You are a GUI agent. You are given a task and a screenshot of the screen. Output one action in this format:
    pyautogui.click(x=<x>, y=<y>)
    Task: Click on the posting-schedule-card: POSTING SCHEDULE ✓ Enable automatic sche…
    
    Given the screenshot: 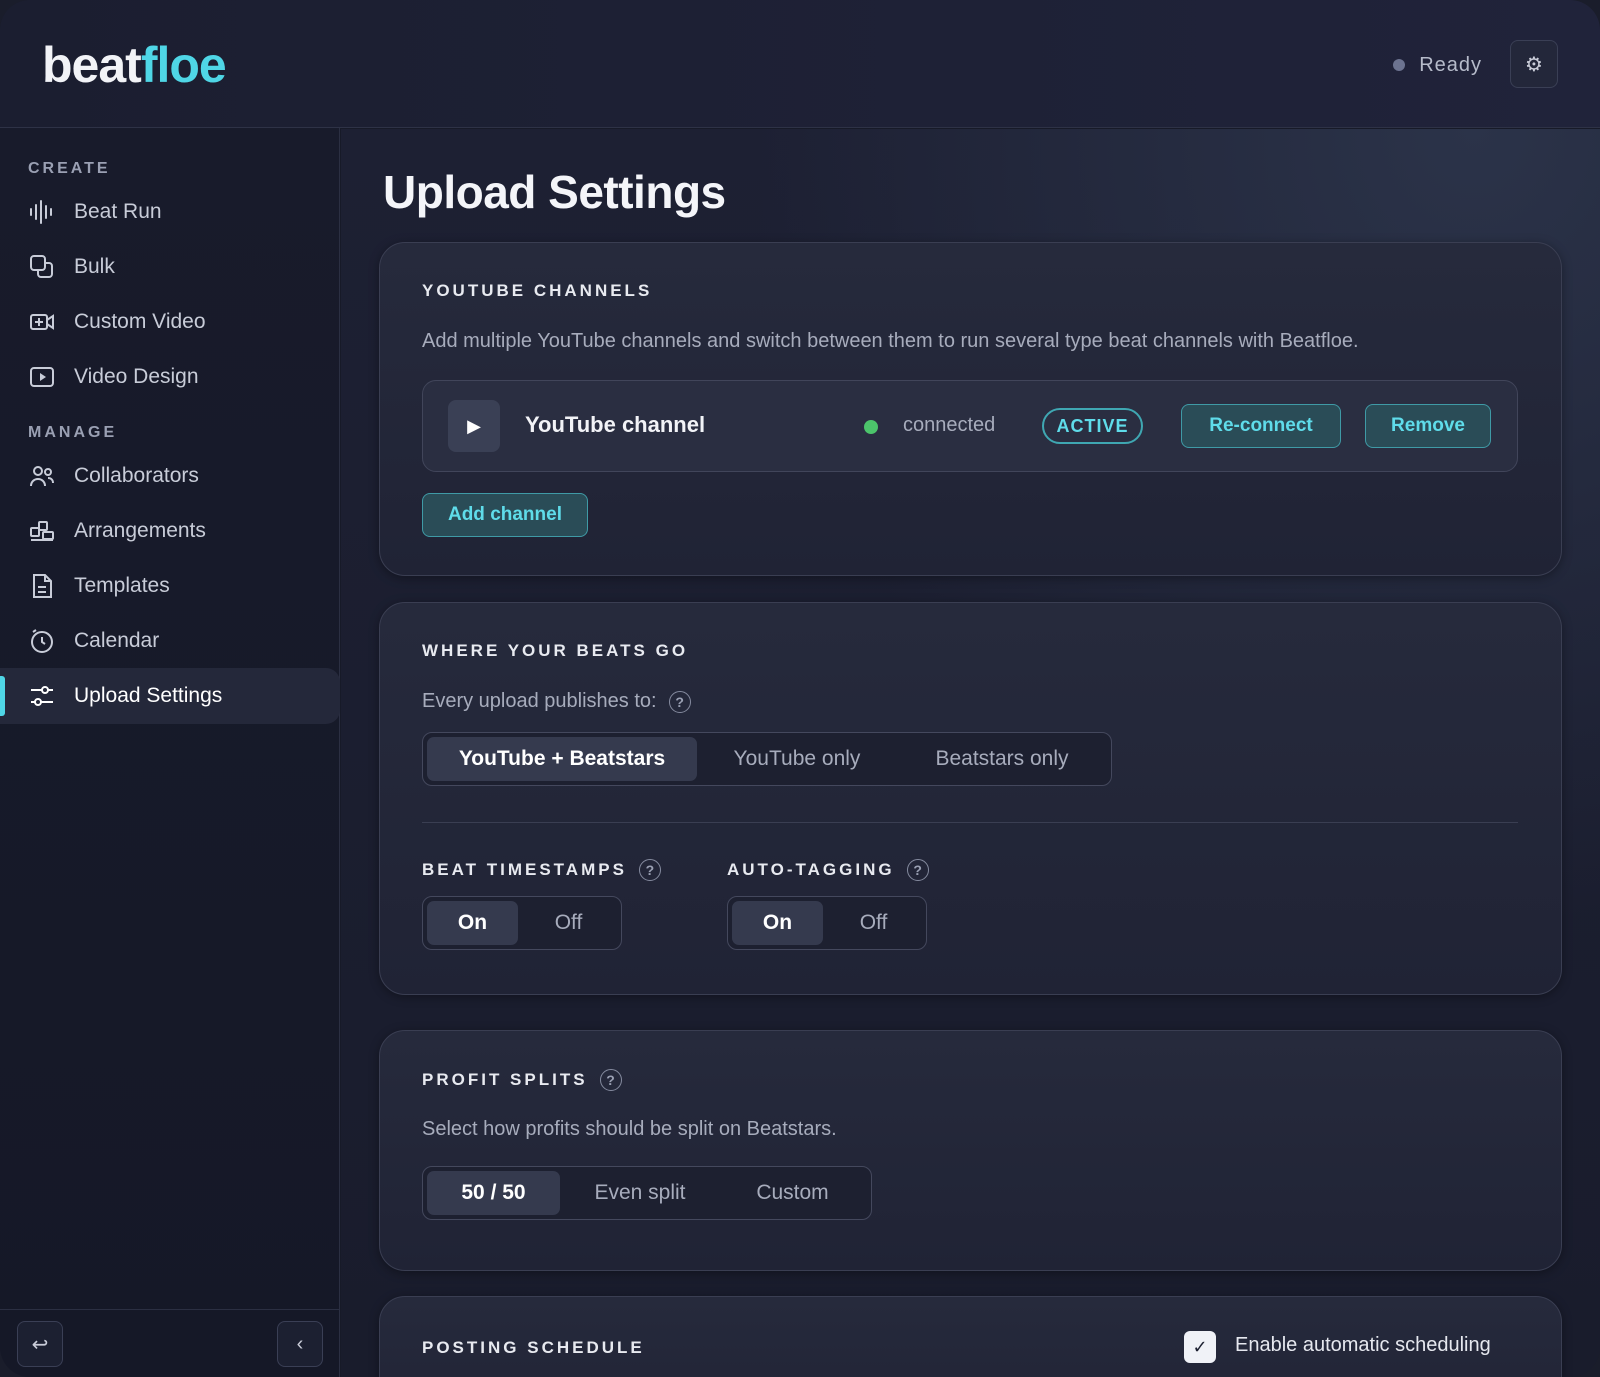 What is the action you would take?
    pyautogui.click(x=970, y=1336)
    